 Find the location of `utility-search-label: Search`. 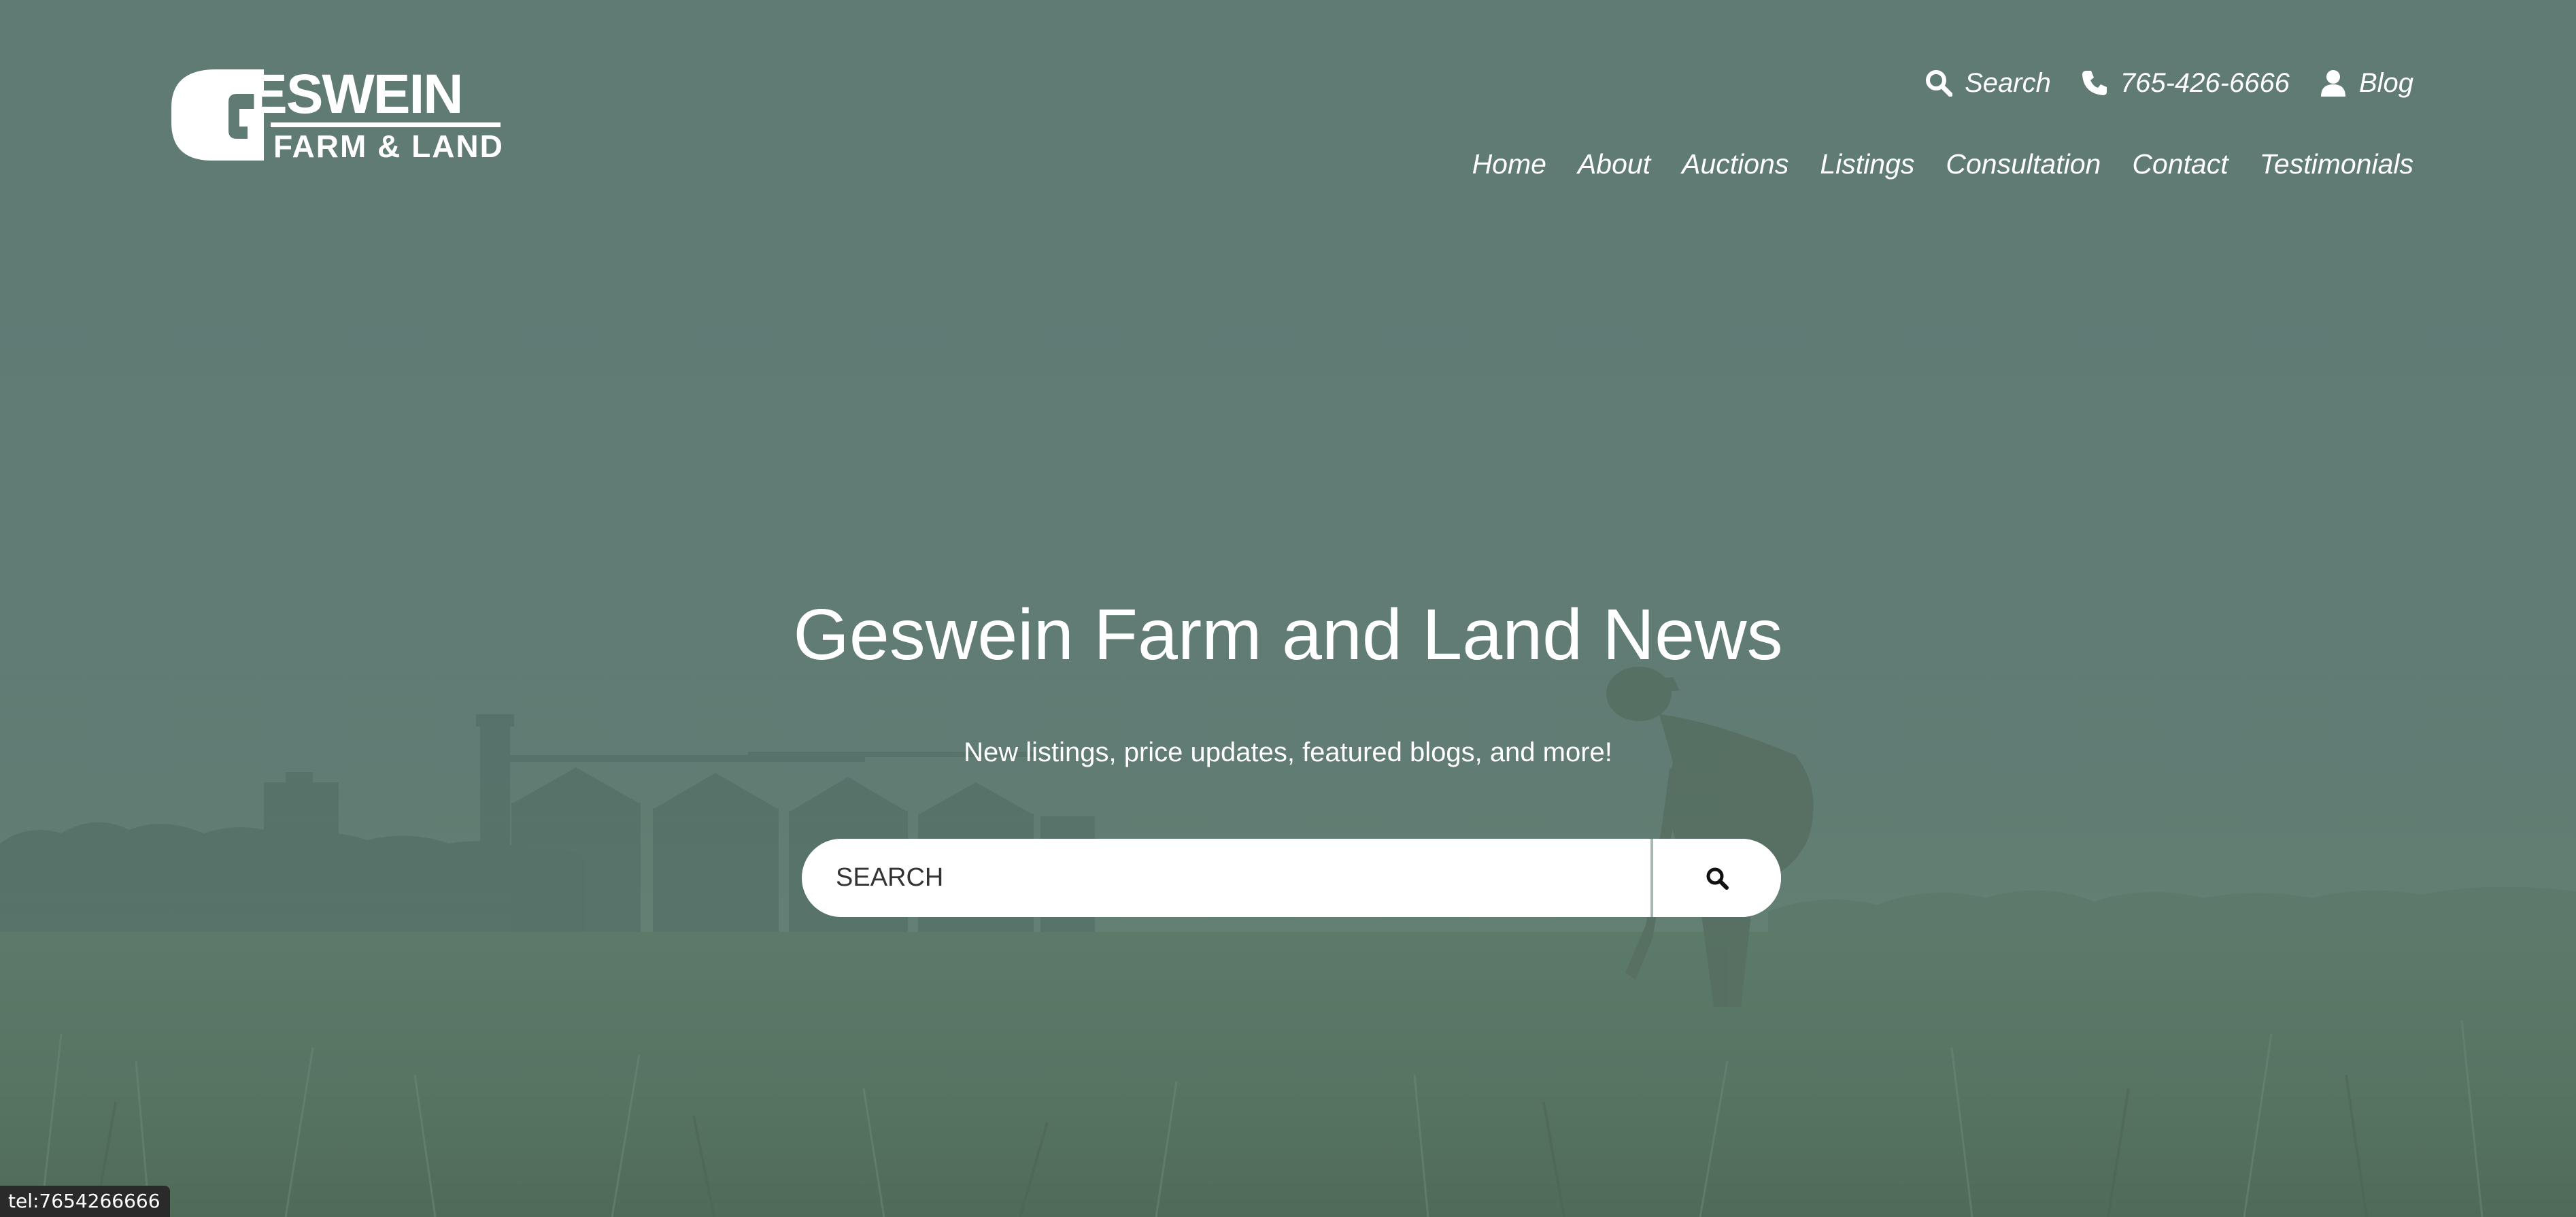

utility-search-label: Search is located at coordinates (2008, 82).